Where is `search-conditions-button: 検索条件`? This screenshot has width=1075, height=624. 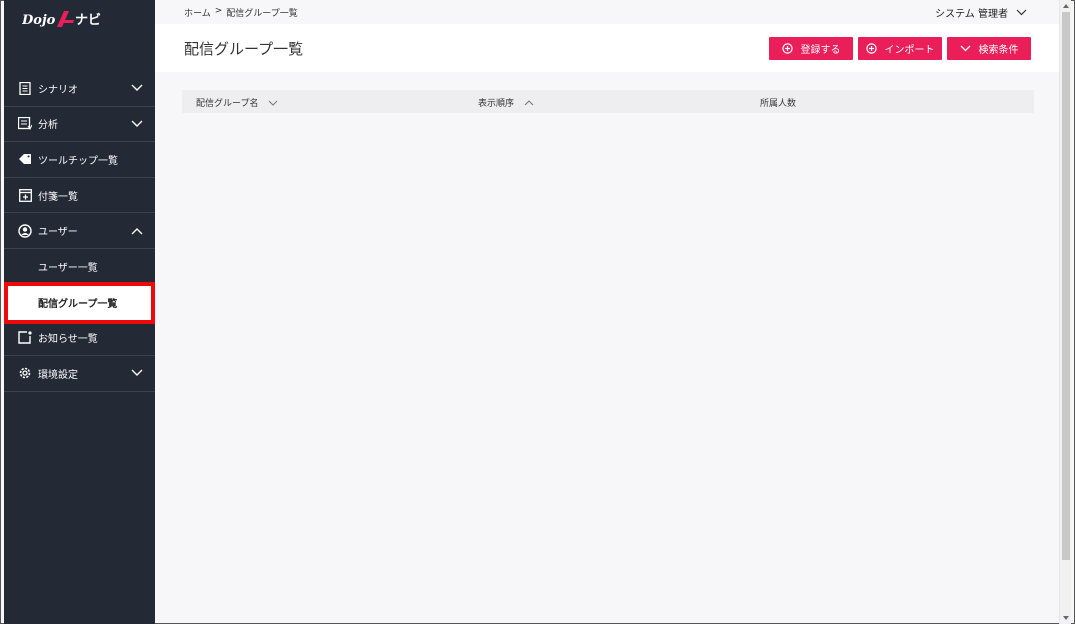 search-conditions-button: 検索条件 is located at coordinates (989, 48).